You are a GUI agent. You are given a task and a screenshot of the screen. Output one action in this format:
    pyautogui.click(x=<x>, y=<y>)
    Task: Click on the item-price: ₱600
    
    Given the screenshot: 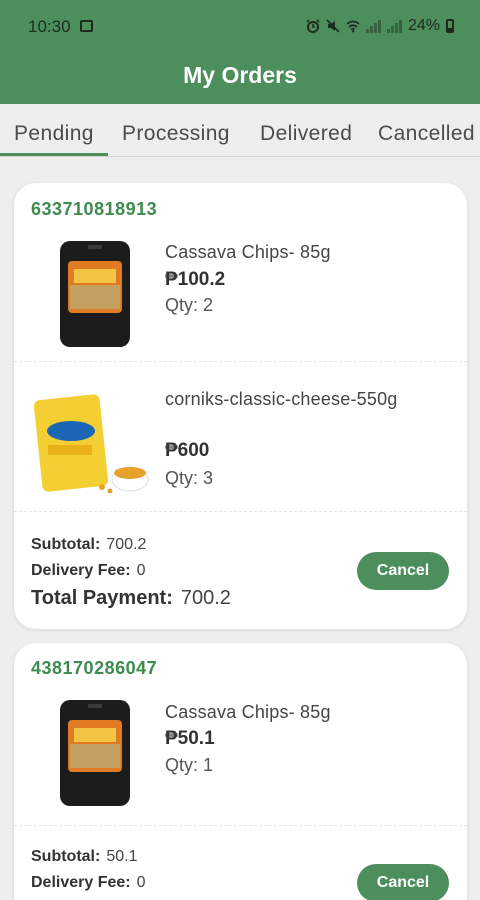 What is the action you would take?
    pyautogui.click(x=187, y=450)
    